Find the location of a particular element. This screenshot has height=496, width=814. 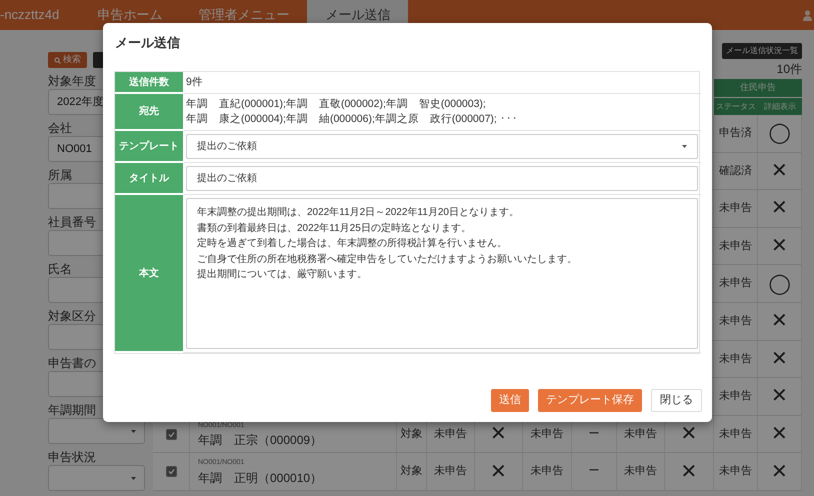

input-field: 提出のご依頼 is located at coordinates (442, 178).